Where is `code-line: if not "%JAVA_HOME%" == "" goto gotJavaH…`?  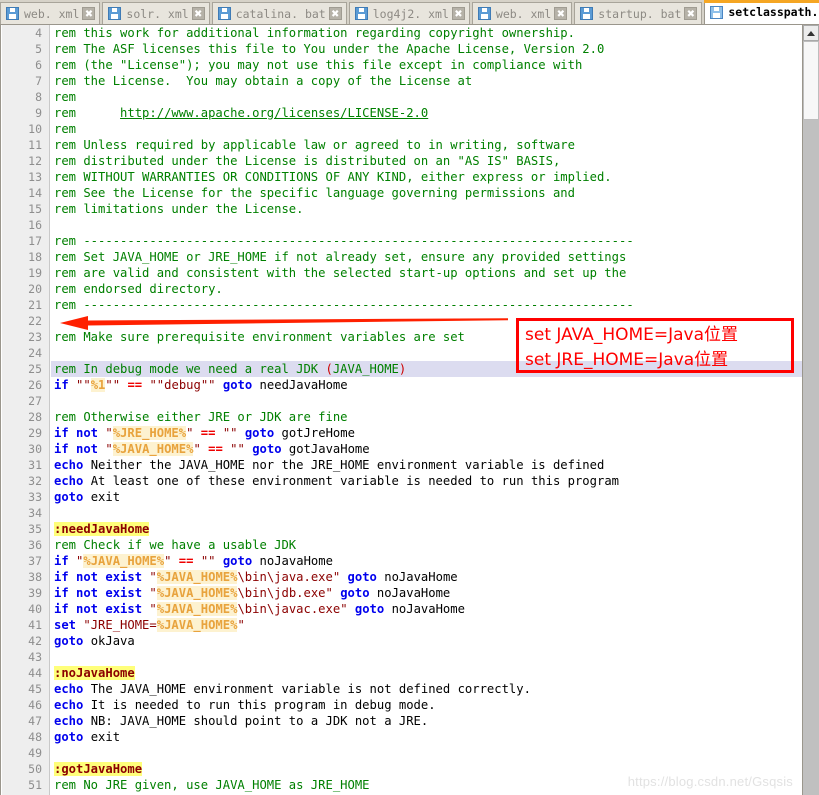 code-line: if not "%JAVA_HOME%" == "" goto gotJavaH… is located at coordinates (427, 449).